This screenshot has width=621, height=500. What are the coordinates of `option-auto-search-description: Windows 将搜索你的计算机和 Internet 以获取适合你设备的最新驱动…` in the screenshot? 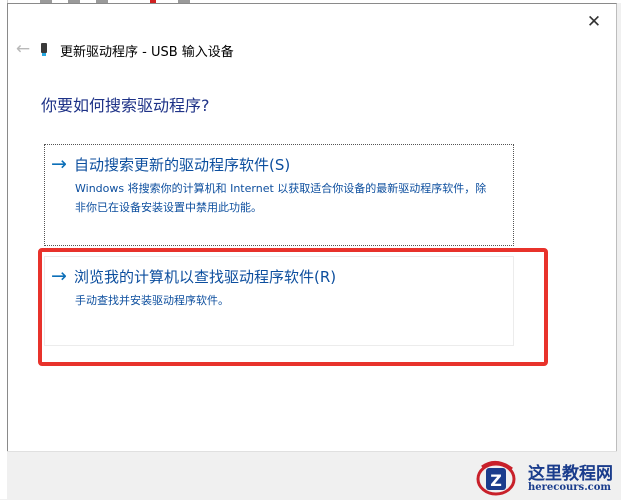 It's located at (281, 198).